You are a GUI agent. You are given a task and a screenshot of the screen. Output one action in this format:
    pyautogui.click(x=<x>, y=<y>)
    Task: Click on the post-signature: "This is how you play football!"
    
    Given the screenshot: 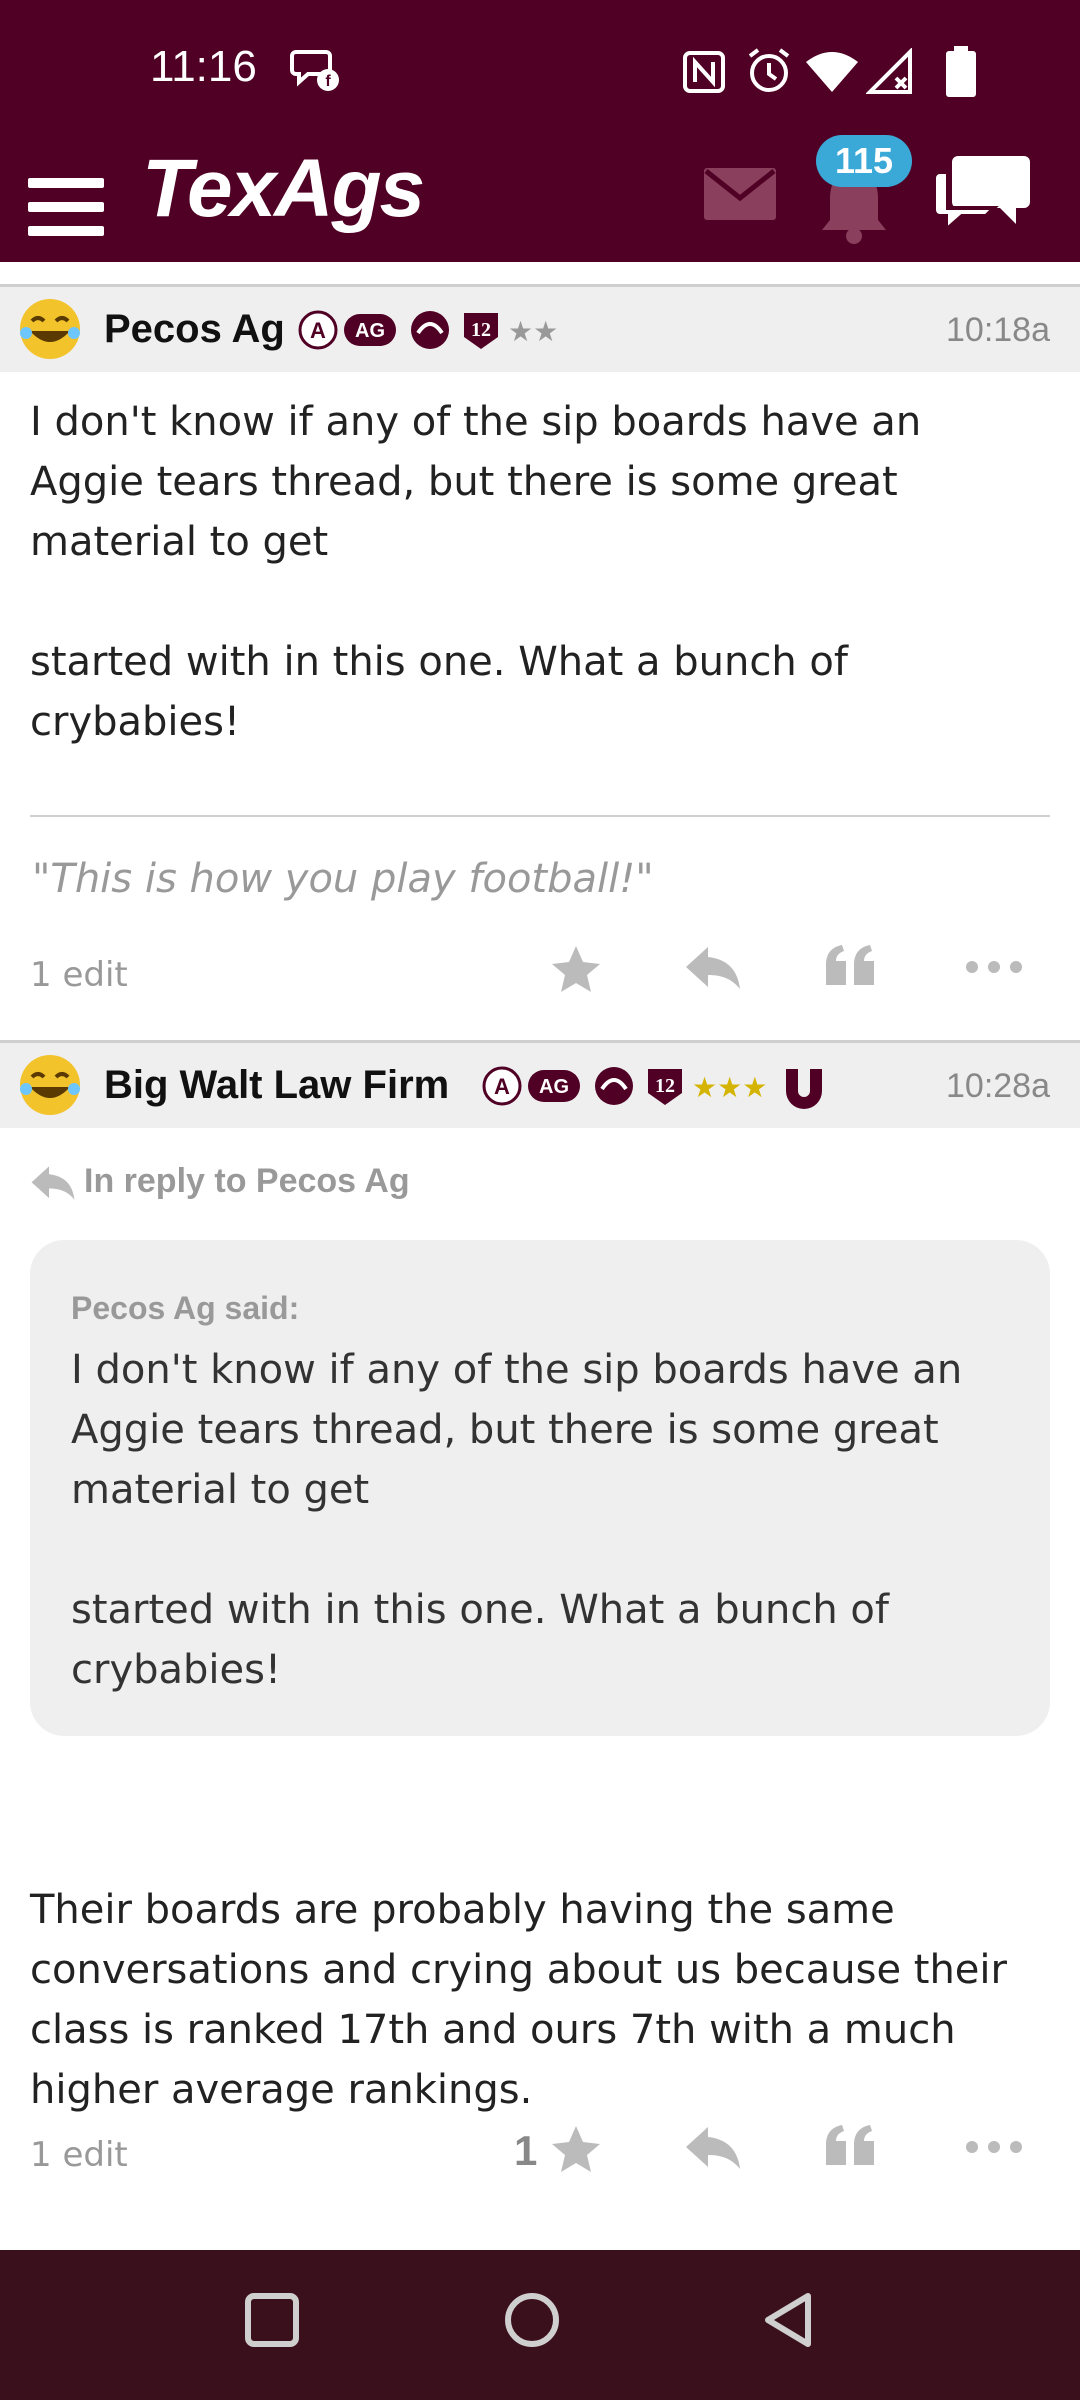 What is the action you would take?
    pyautogui.click(x=343, y=879)
    